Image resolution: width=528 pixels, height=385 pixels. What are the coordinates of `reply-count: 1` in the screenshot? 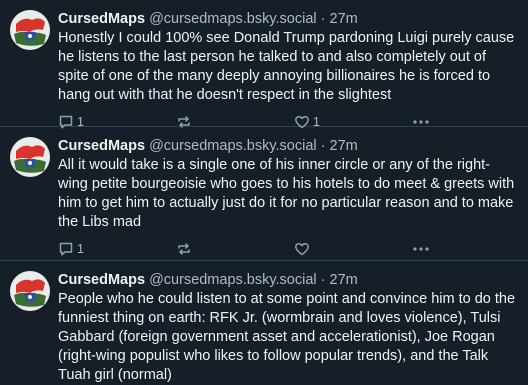 It's located at (80, 249).